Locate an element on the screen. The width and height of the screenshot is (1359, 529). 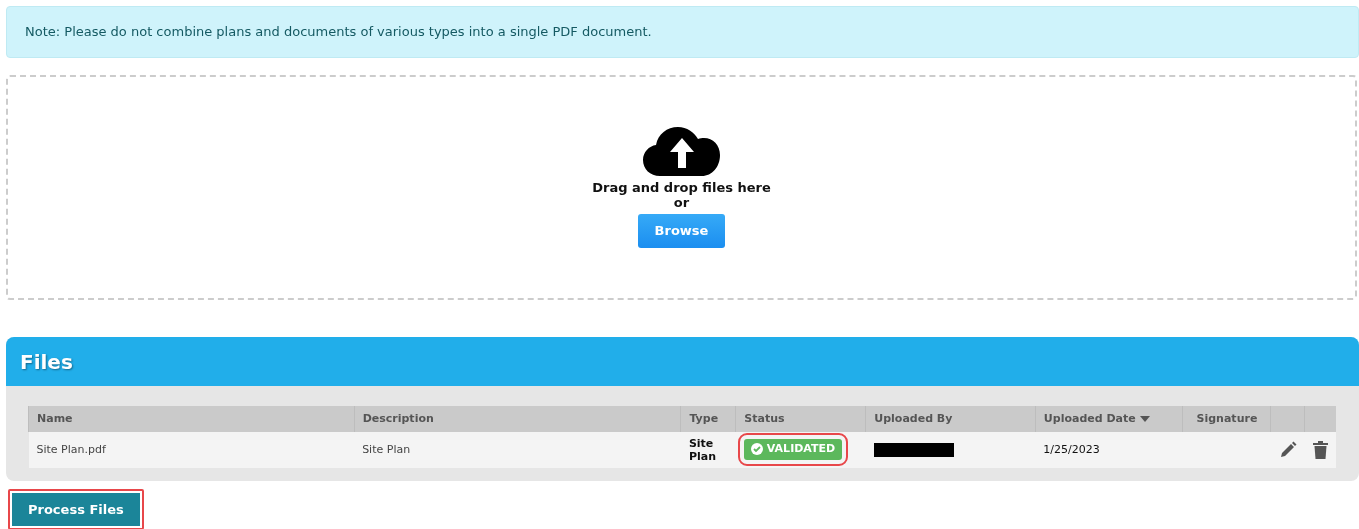
column-header: Name is located at coordinates (191, 418).